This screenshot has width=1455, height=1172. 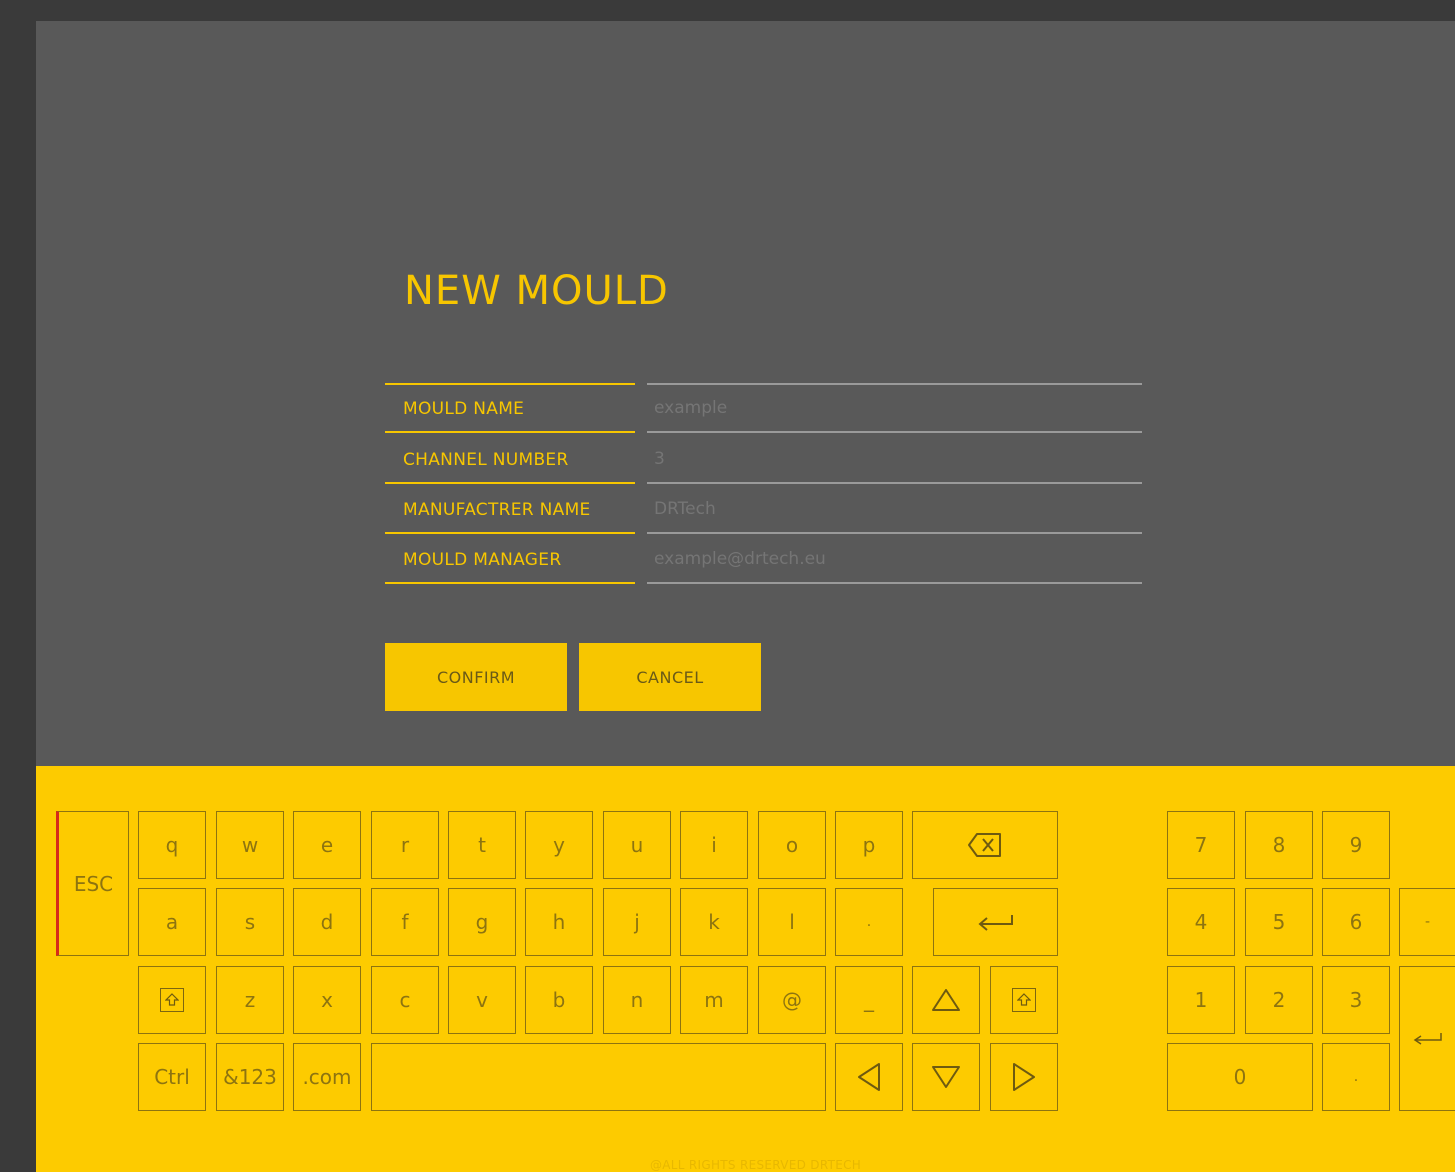 What do you see at coordinates (1240, 1077) in the screenshot?
I see `numpad-key-0: 0` at bounding box center [1240, 1077].